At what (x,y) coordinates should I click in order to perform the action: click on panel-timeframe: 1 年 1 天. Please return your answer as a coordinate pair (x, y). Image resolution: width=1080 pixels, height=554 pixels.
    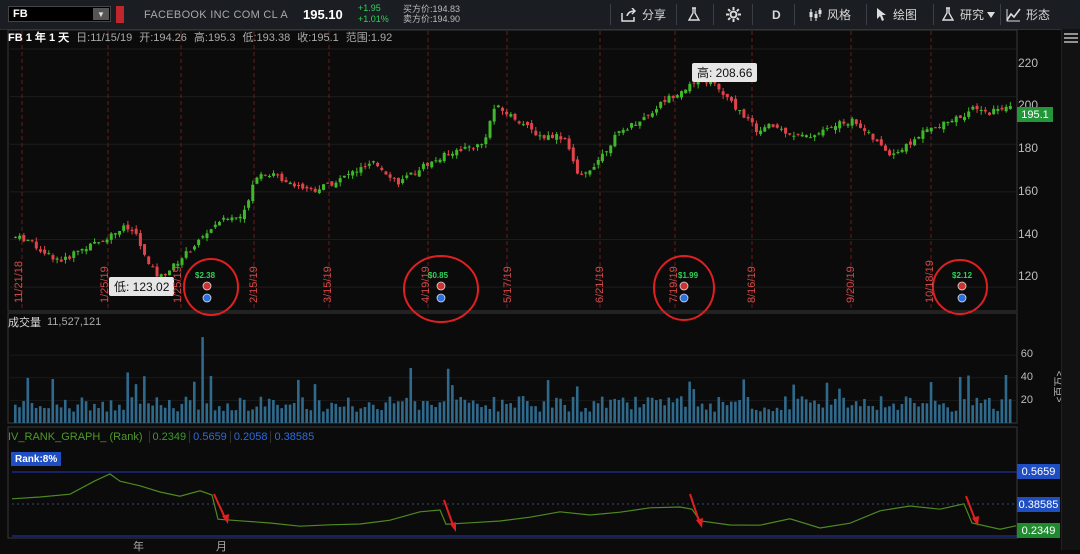
    Looking at the image, I should click on (47, 38).